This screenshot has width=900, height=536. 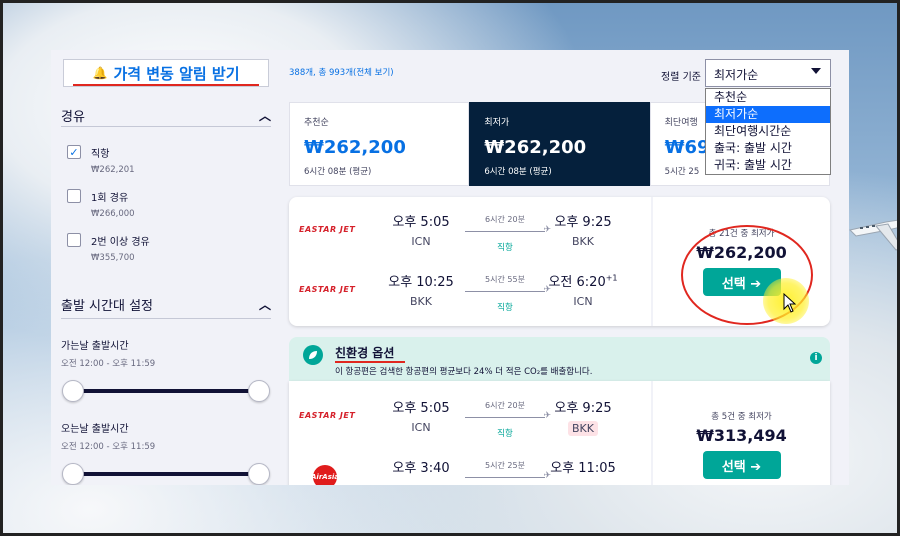 I want to click on tab-cheapest: 최저가 ₩262,200 6시간 08분 (평균), so click(x=559, y=144).